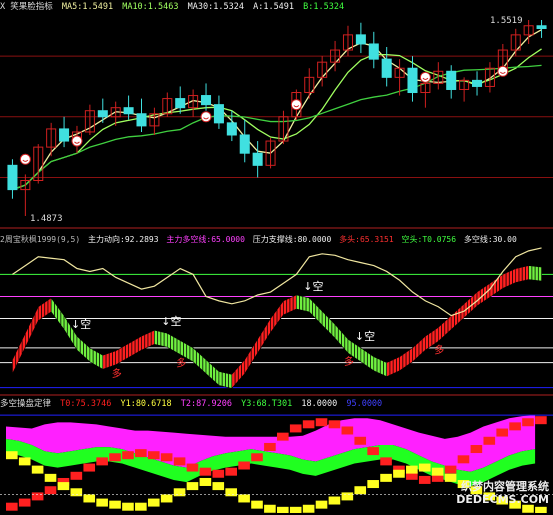 The image size is (553, 515). I want to click on ma5-value: 1.5491, so click(98, 7).